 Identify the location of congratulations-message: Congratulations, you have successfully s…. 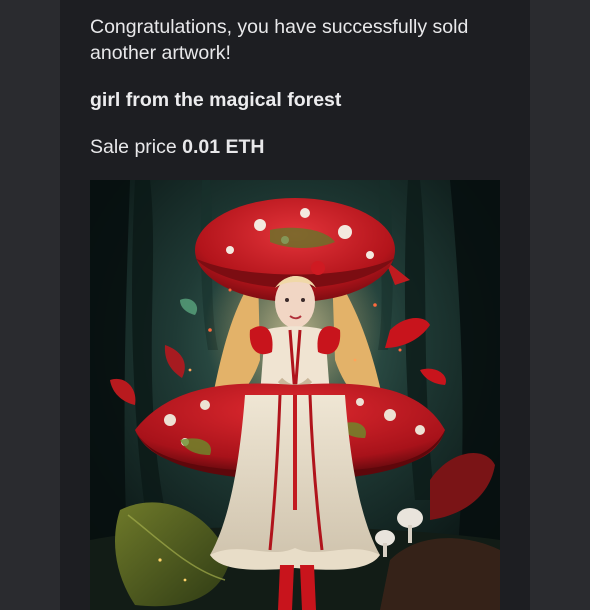
(279, 40).